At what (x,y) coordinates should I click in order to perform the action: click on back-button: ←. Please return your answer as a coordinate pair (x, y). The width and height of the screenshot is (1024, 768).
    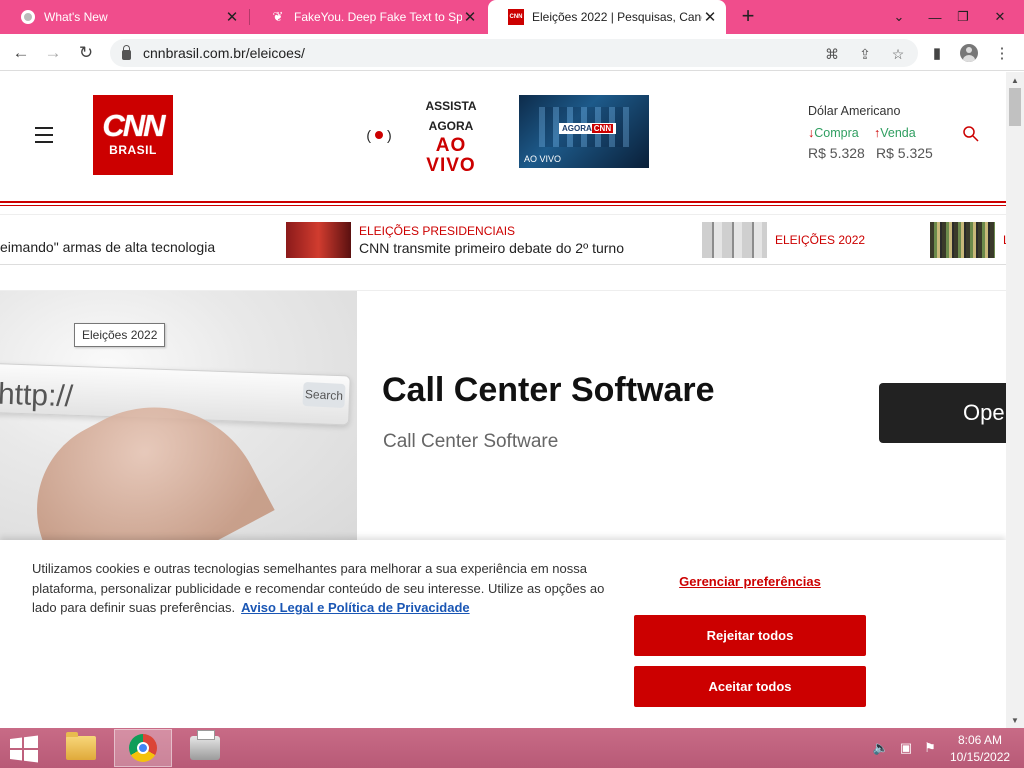
    Looking at the image, I should click on (21, 53).